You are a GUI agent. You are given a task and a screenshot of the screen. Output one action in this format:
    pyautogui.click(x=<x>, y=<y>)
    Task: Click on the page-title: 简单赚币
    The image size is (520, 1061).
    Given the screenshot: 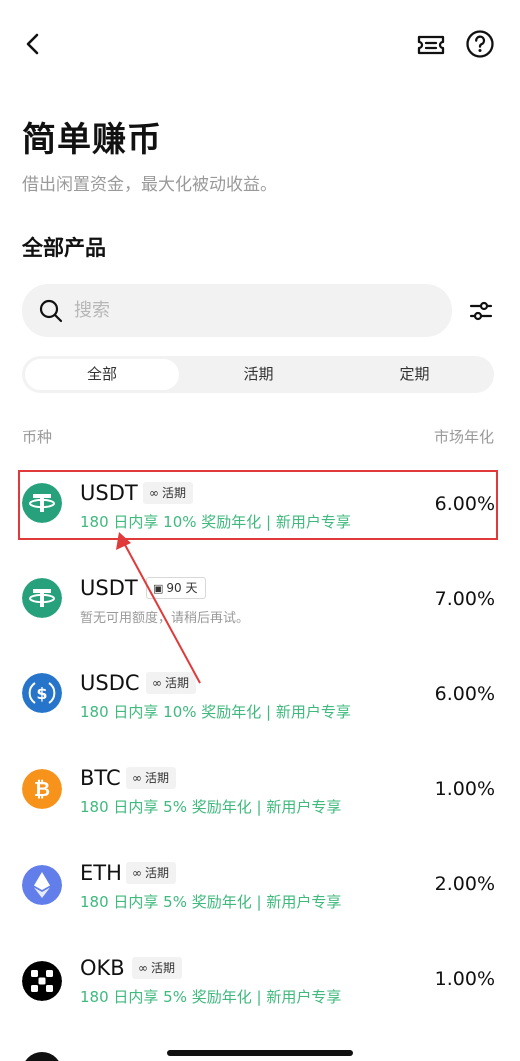 What is the action you would take?
    pyautogui.click(x=92, y=140)
    